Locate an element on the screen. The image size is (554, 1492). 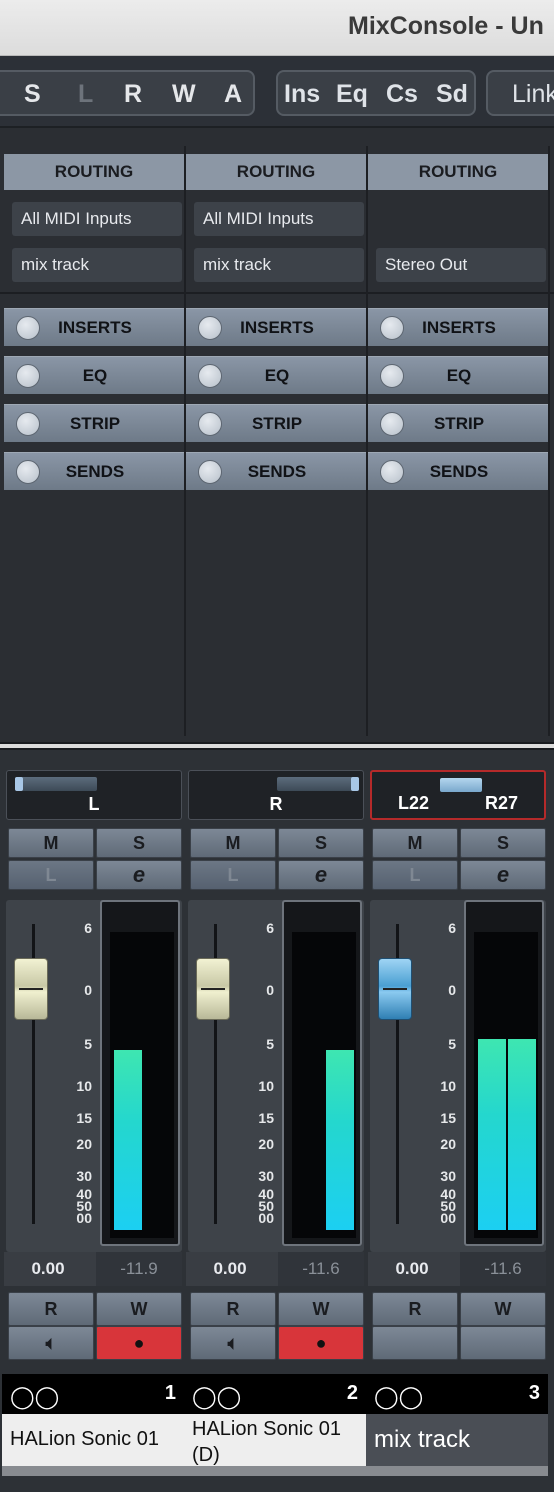
read-all-button: R is located at coordinates (133, 94).